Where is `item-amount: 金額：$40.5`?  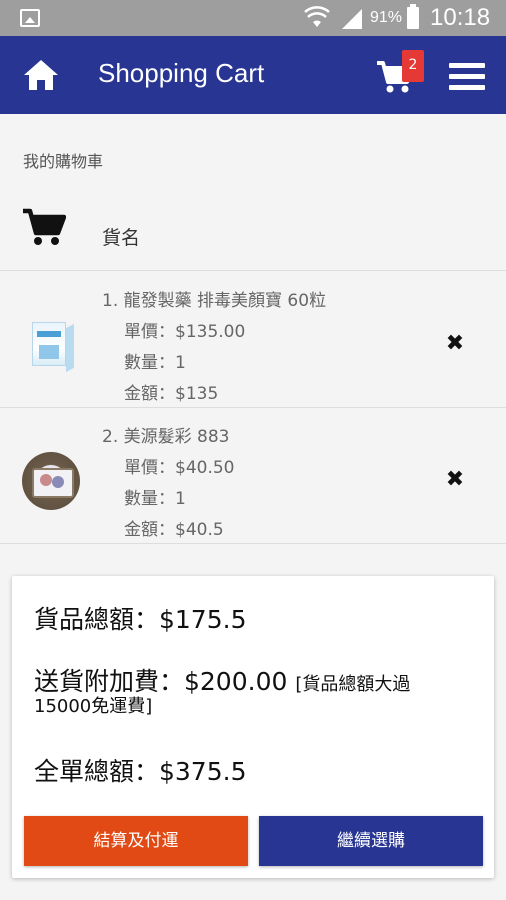 item-amount: 金額：$40.5 is located at coordinates (174, 530).